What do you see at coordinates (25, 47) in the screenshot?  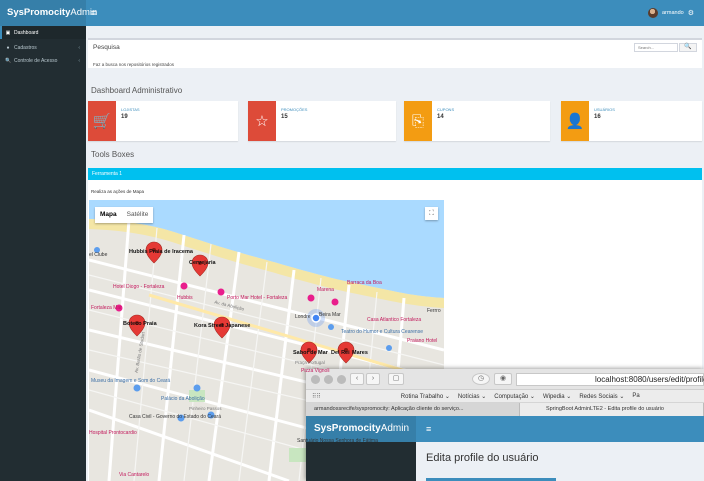 I see `sidebar-item-label: Cadastros` at bounding box center [25, 47].